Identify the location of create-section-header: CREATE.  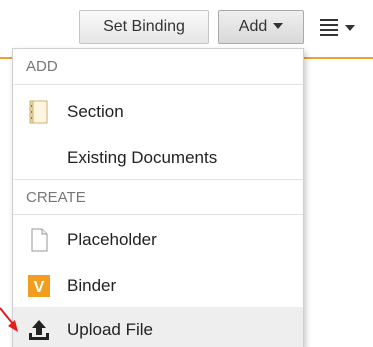
(158, 197).